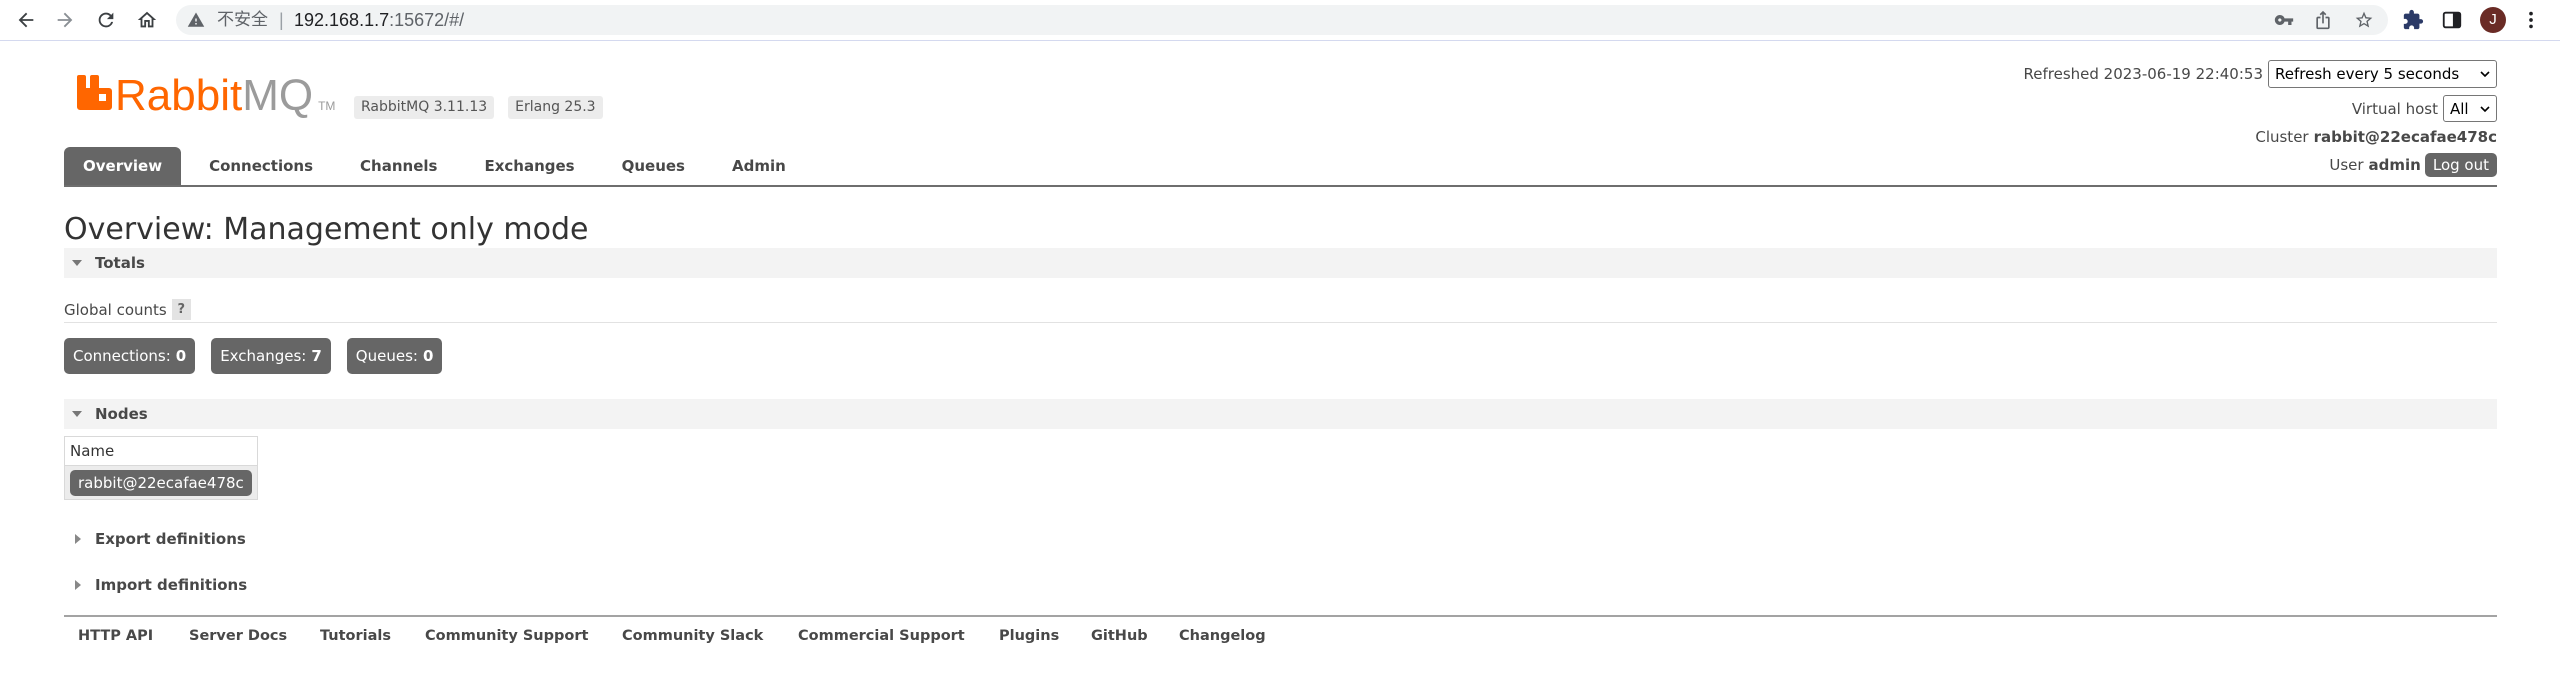 Image resolution: width=2560 pixels, height=683 pixels. What do you see at coordinates (2459, 108) in the screenshot?
I see `virtual-host-value: All` at bounding box center [2459, 108].